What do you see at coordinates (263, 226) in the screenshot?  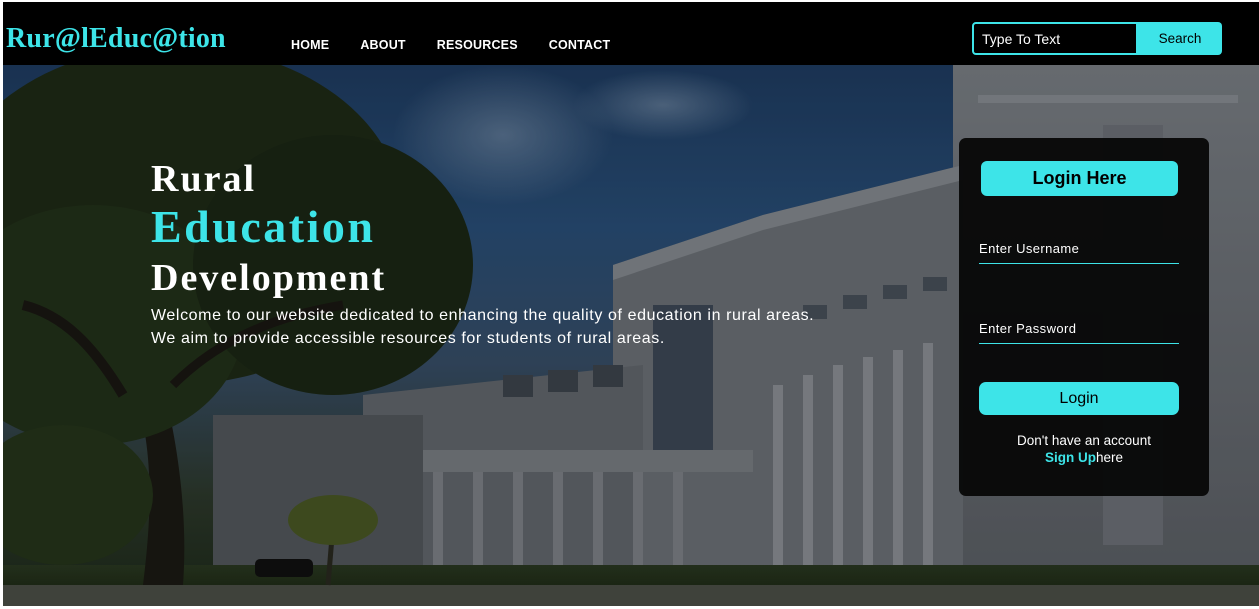 I see `hero-heading-education: Education` at bounding box center [263, 226].